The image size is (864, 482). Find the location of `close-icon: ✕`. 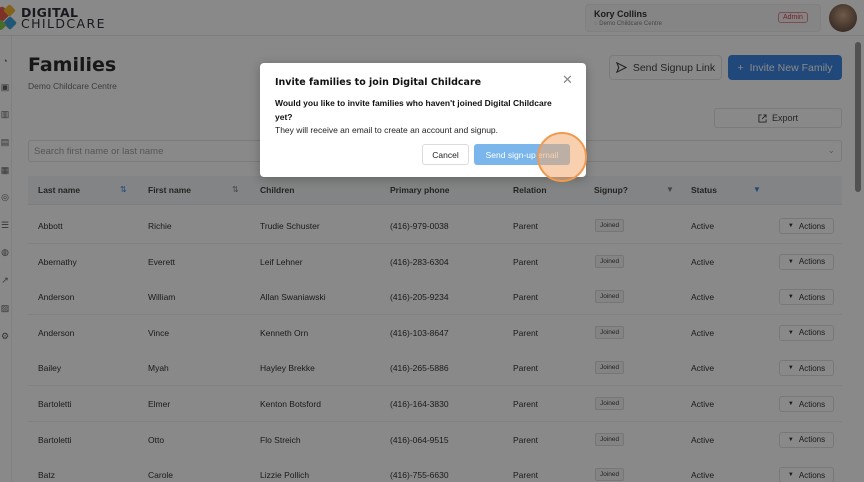

close-icon: ✕ is located at coordinates (567, 79).